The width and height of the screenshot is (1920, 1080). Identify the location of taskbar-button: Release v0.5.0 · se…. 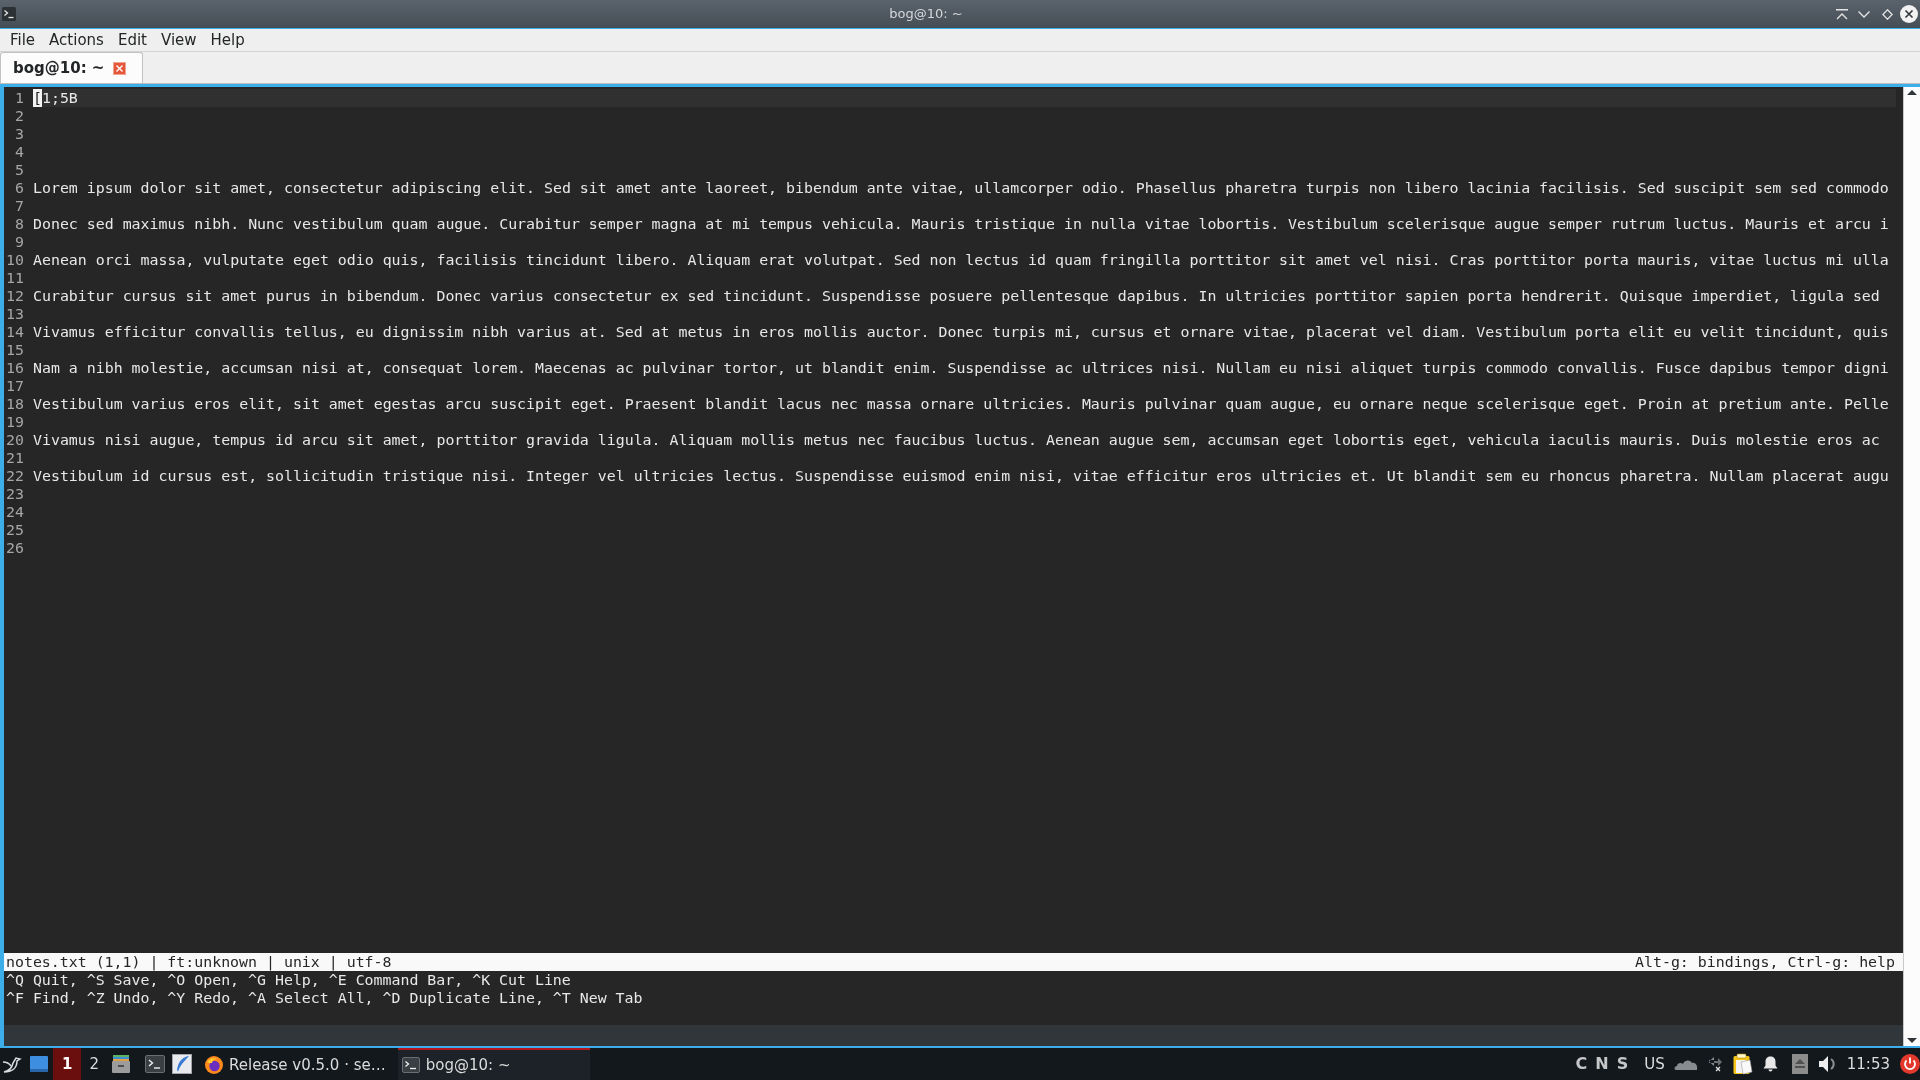
(296, 1064).